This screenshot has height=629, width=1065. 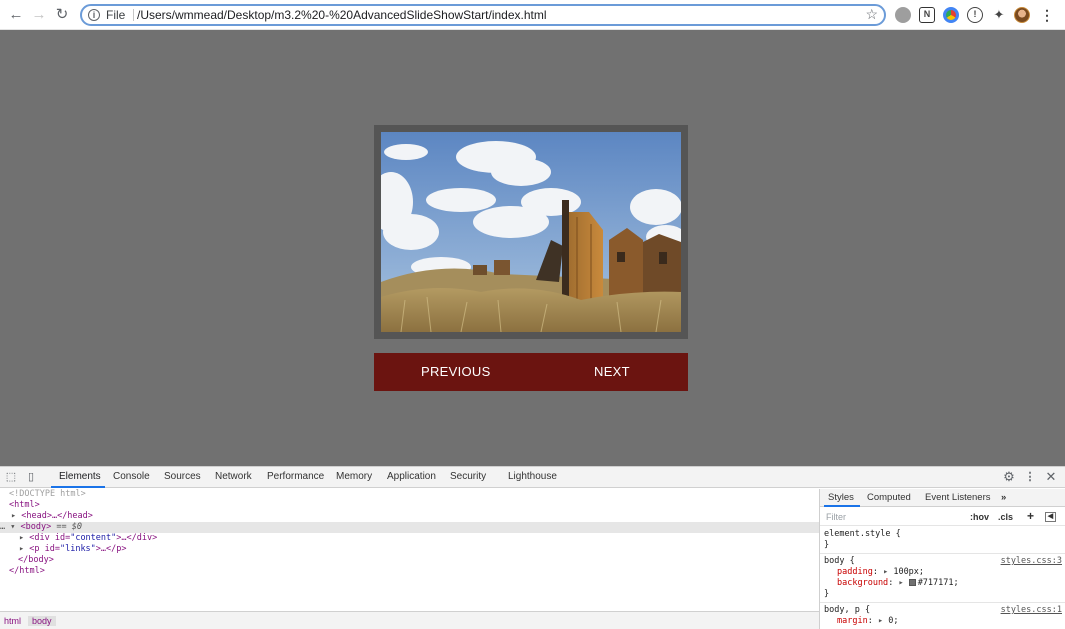 What do you see at coordinates (912, 582) in the screenshot?
I see `color-swatch` at bounding box center [912, 582].